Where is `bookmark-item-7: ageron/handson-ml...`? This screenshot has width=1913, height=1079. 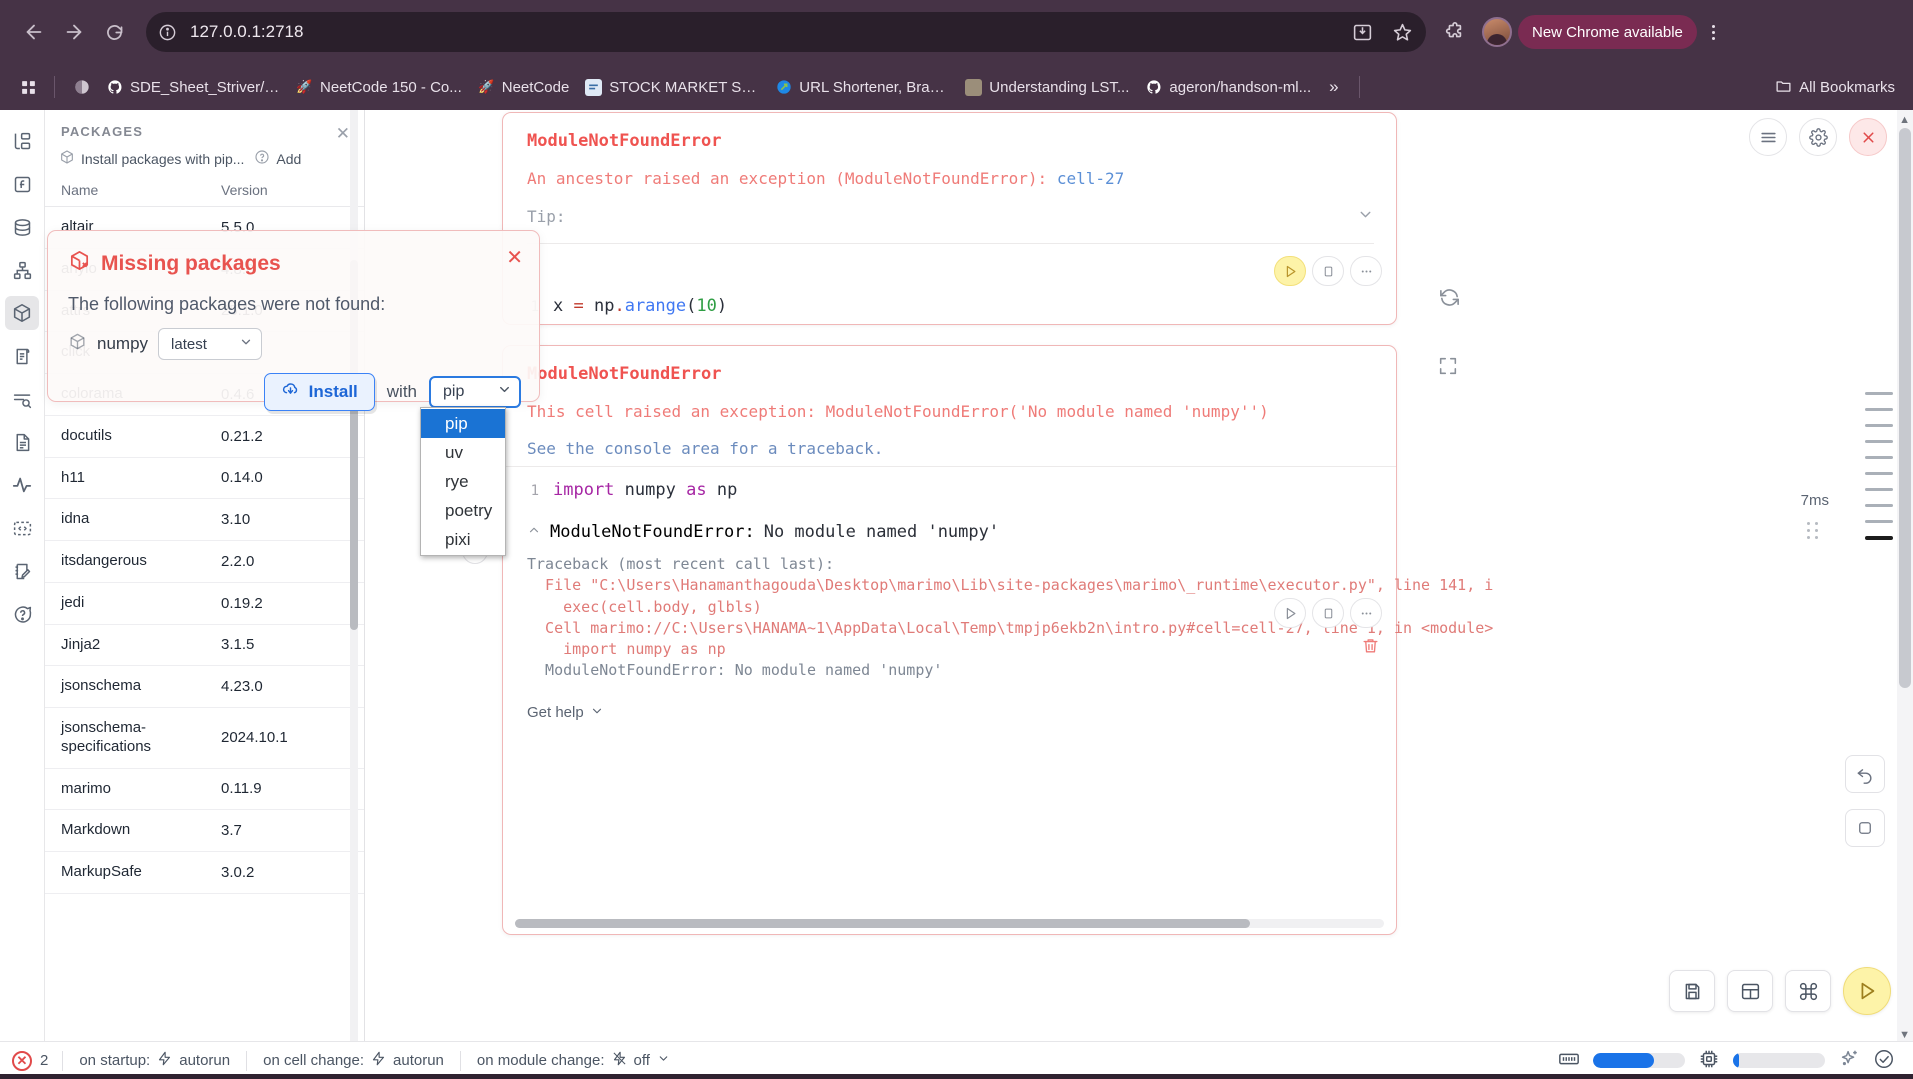 bookmark-item-7: ageron/handson-ml... is located at coordinates (1228, 87).